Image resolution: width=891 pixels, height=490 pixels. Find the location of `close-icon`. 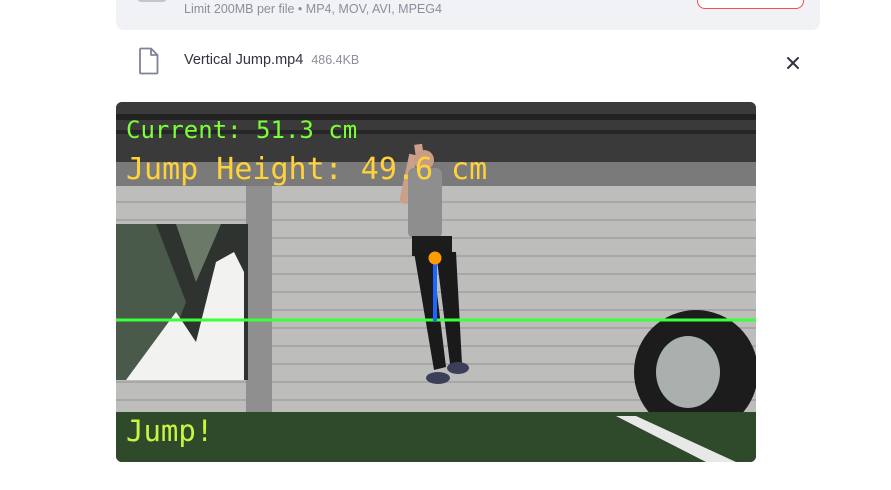

close-icon is located at coordinates (793, 63).